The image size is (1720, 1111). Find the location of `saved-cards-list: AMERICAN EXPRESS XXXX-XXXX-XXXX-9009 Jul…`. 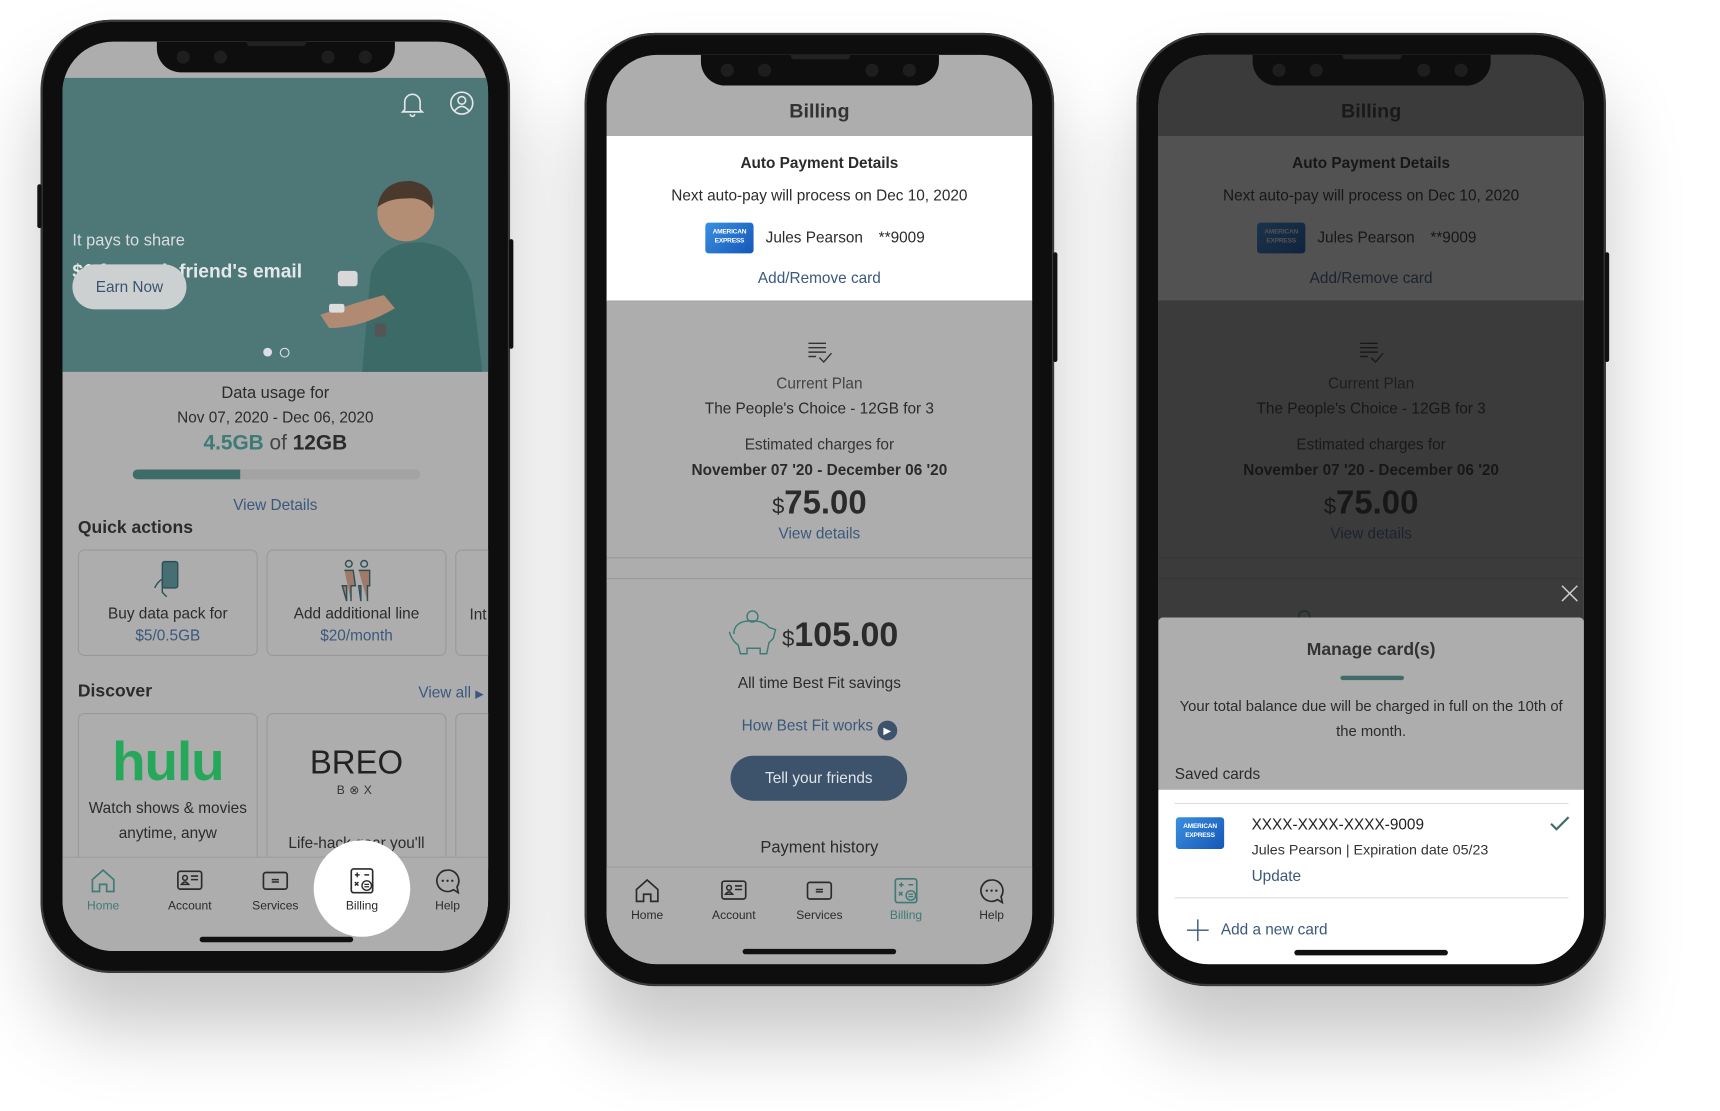

saved-cards-list: AMERICAN EXPRESS XXXX-XXXX-XXXX-9009 Jul… is located at coordinates (1371, 877).